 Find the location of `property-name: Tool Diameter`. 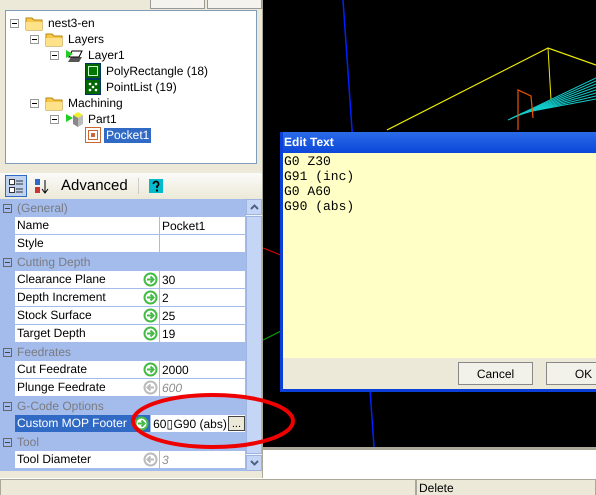

property-name: Tool Diameter is located at coordinates (78, 459).